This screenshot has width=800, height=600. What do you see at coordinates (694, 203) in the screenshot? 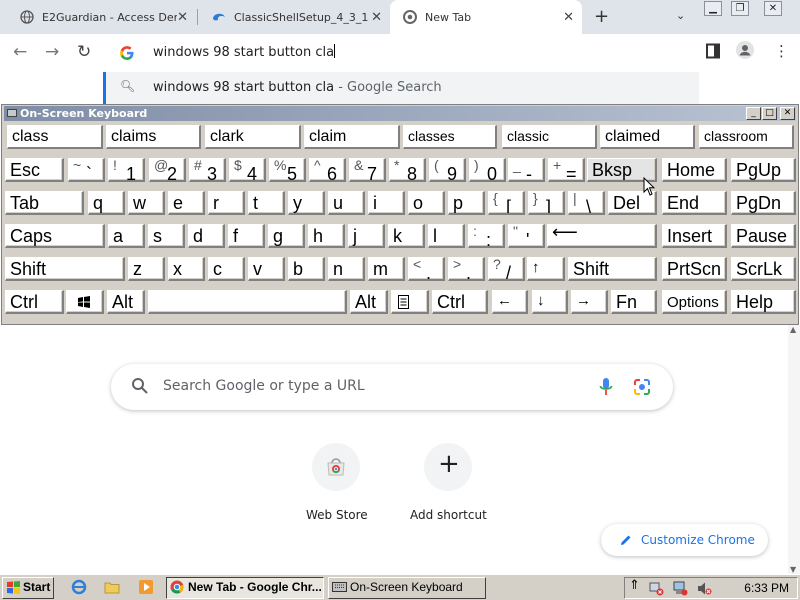
I see `key-end: End` at bounding box center [694, 203].